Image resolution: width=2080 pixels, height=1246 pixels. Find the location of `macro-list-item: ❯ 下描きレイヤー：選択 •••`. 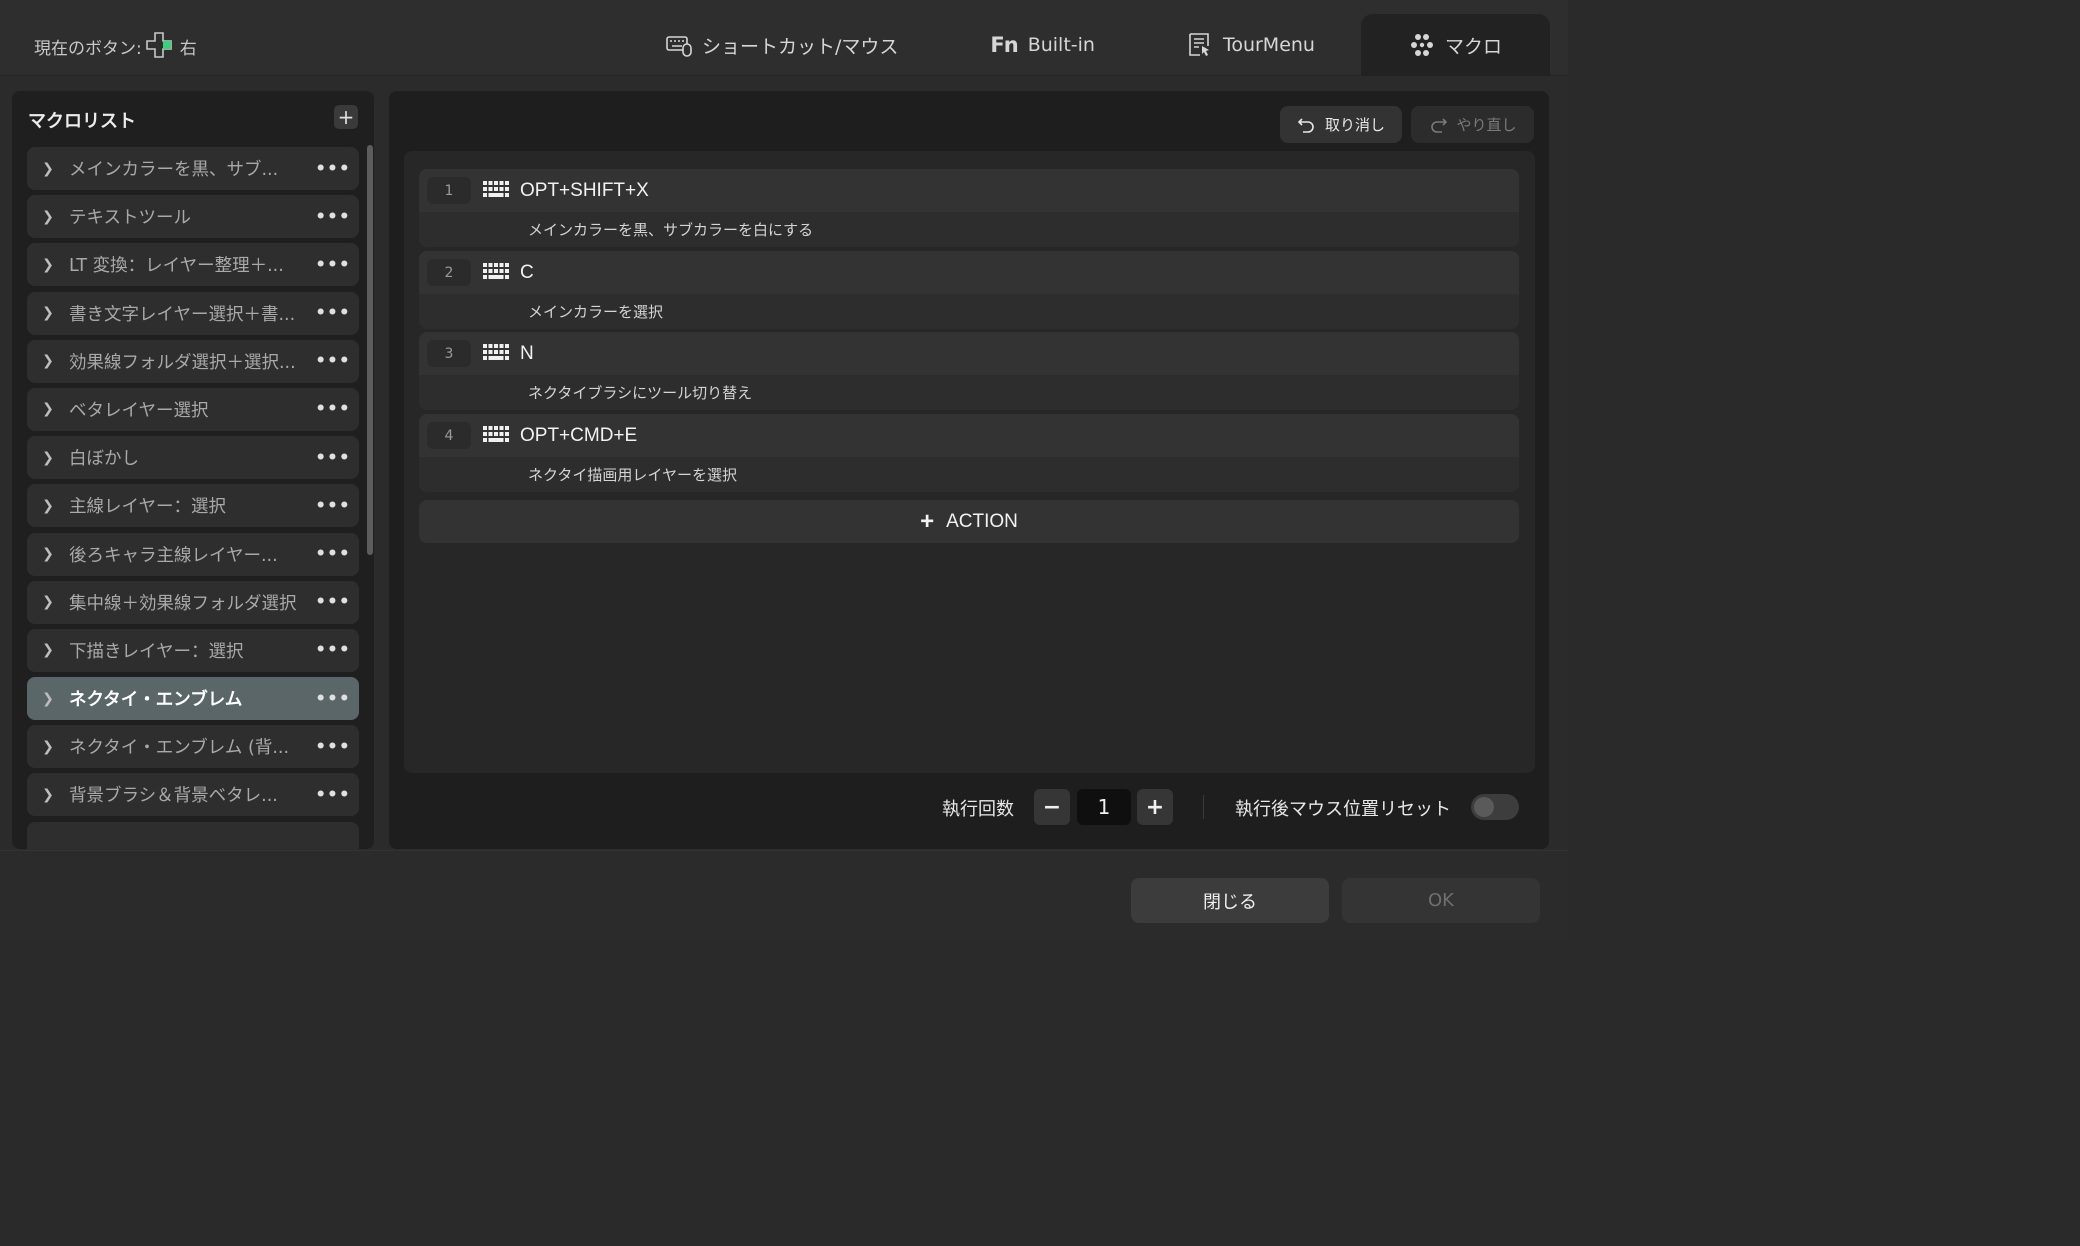

macro-list-item: ❯ 下描きレイヤー：選択 ••• is located at coordinates (193, 650).